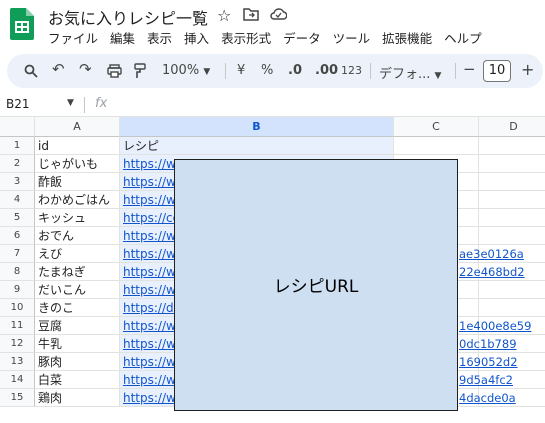 The height and width of the screenshot is (423, 545). Describe the element at coordinates (77, 362) in the screenshot. I see `cell-a: 豚肉` at that location.